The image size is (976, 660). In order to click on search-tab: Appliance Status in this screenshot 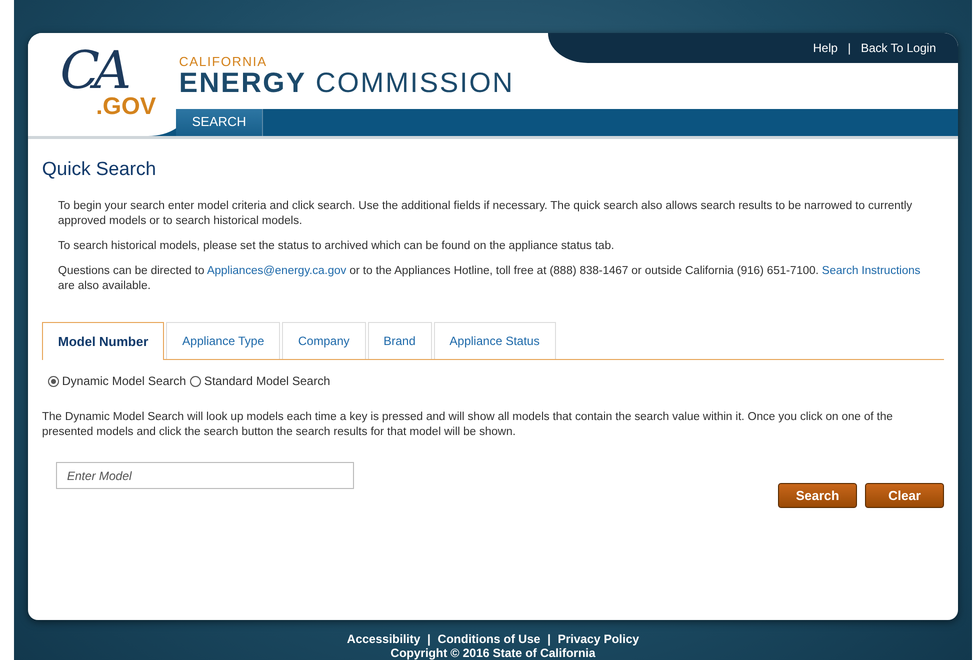, I will do `click(495, 340)`.